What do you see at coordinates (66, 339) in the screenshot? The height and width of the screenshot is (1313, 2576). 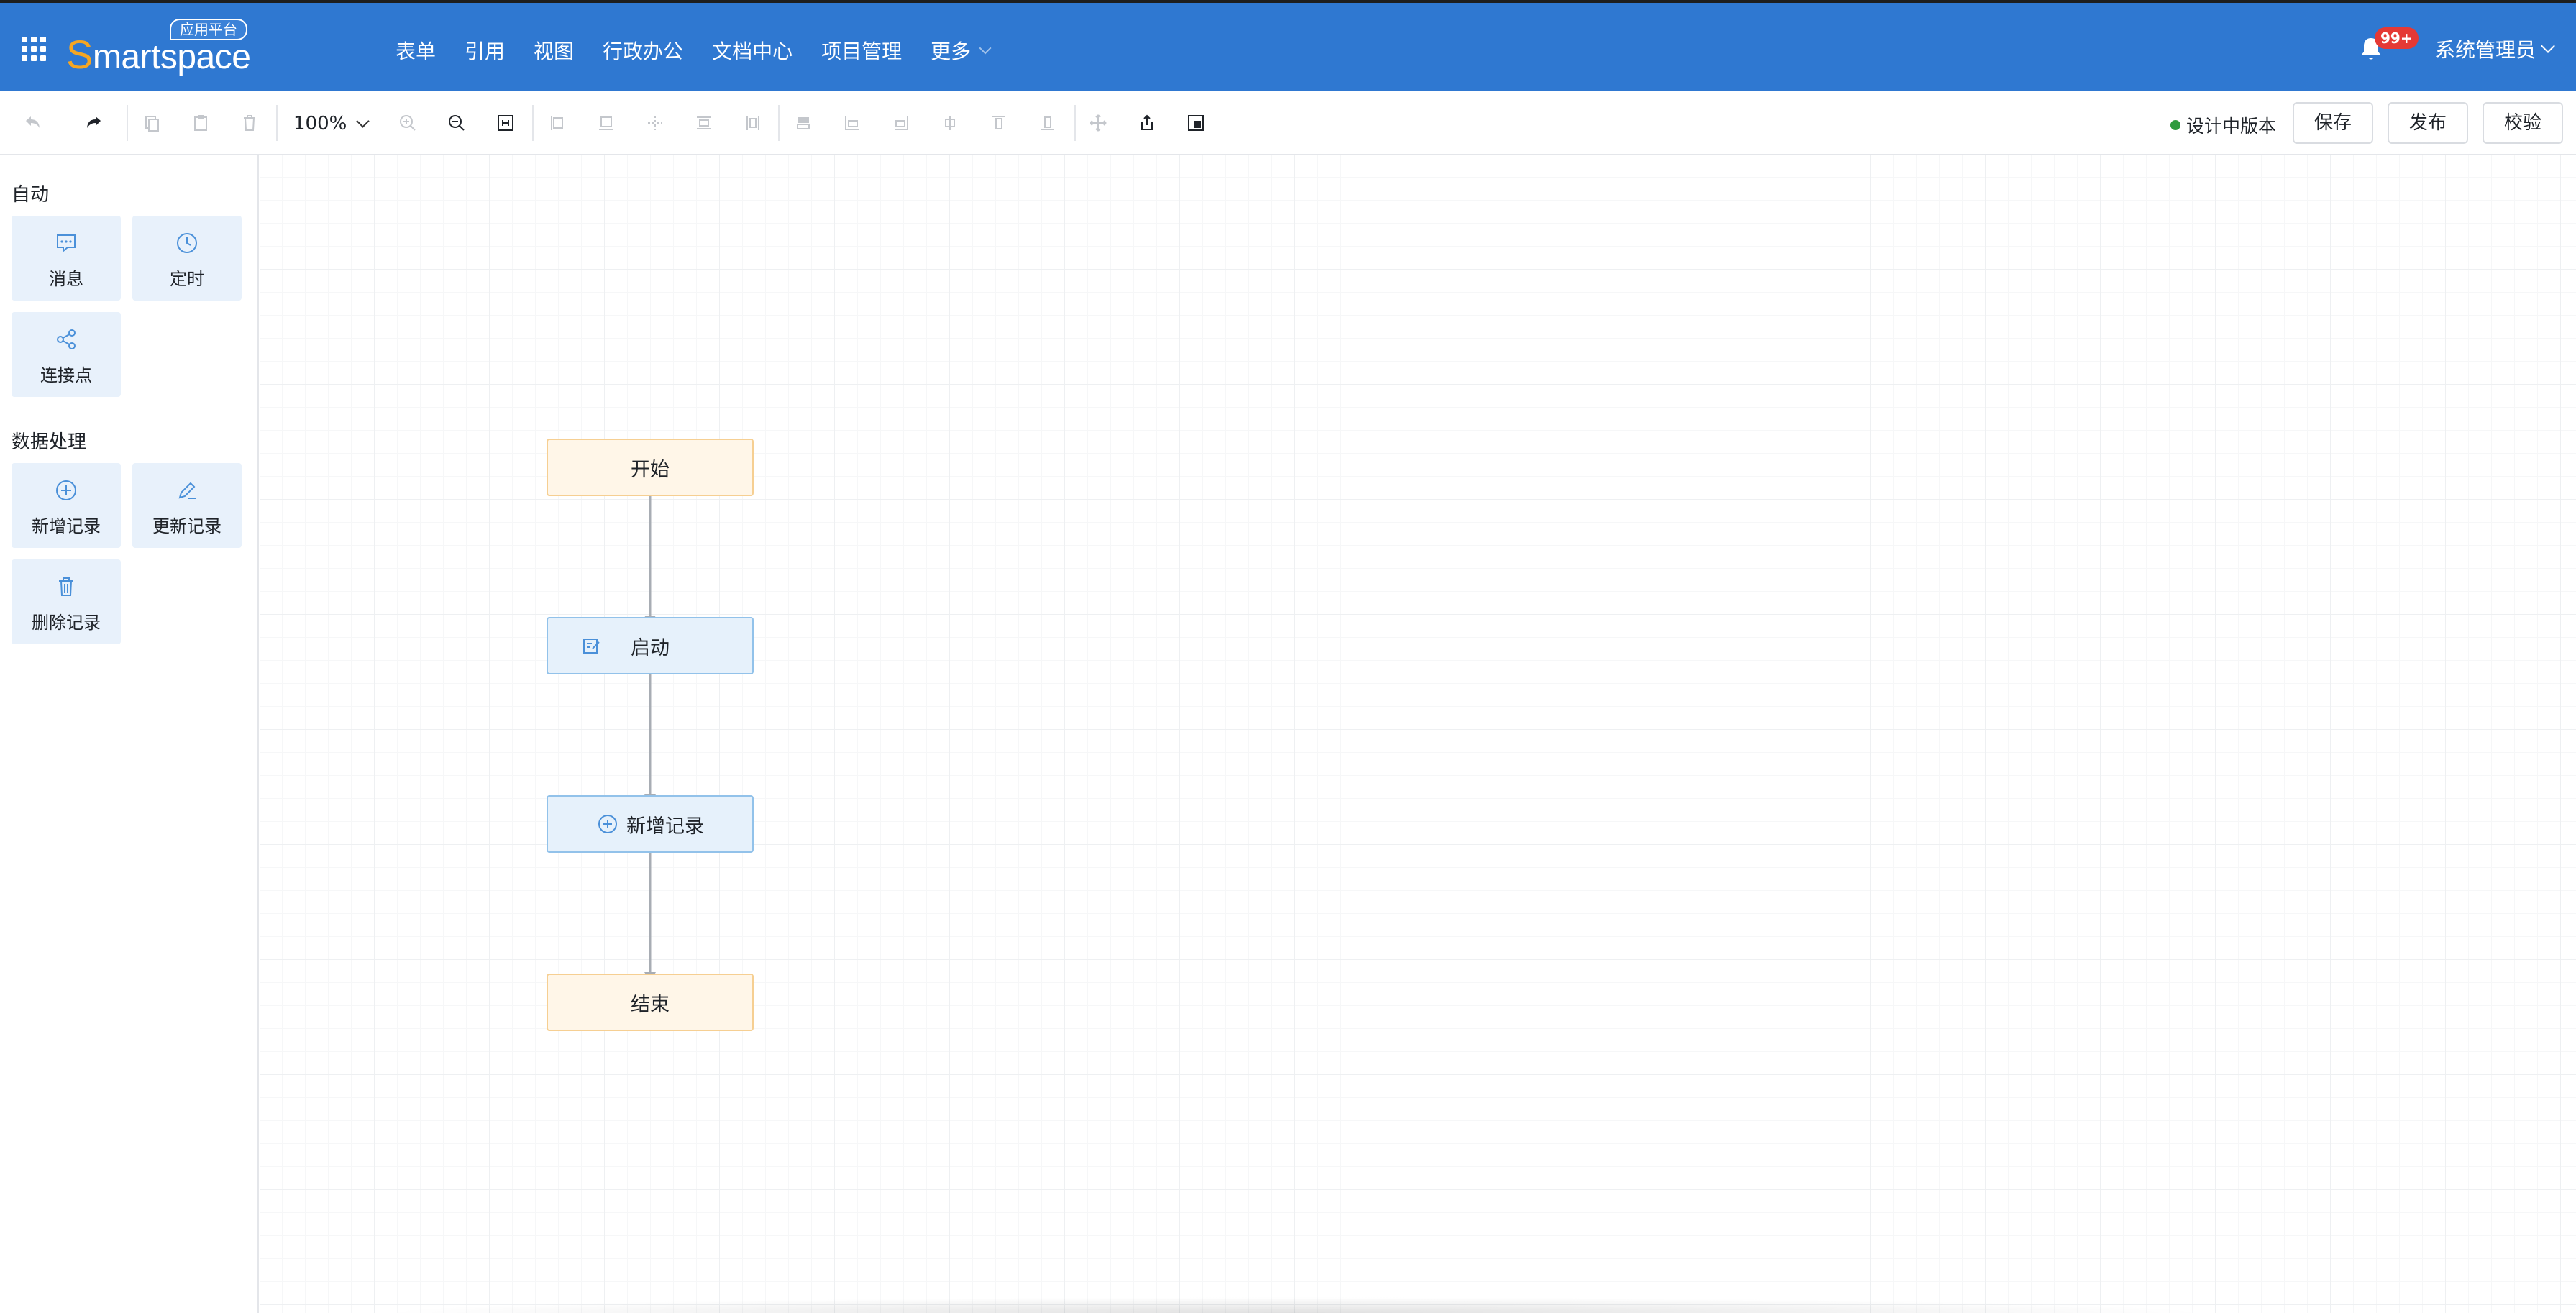 I see `share-icon` at bounding box center [66, 339].